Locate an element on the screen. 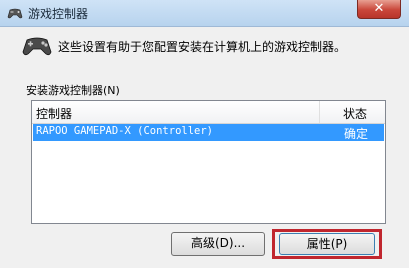 This screenshot has width=409, height=268. window-title: 游戏控制器 is located at coordinates (58, 14).